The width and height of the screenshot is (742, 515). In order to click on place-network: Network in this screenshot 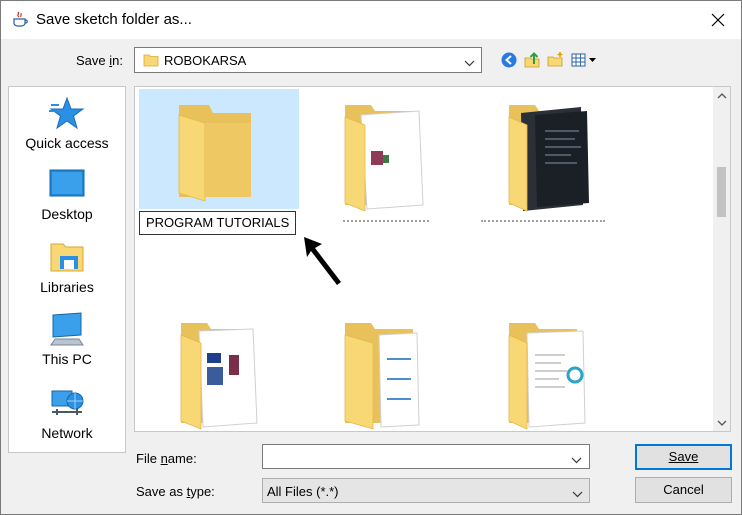, I will do `click(67, 413)`.